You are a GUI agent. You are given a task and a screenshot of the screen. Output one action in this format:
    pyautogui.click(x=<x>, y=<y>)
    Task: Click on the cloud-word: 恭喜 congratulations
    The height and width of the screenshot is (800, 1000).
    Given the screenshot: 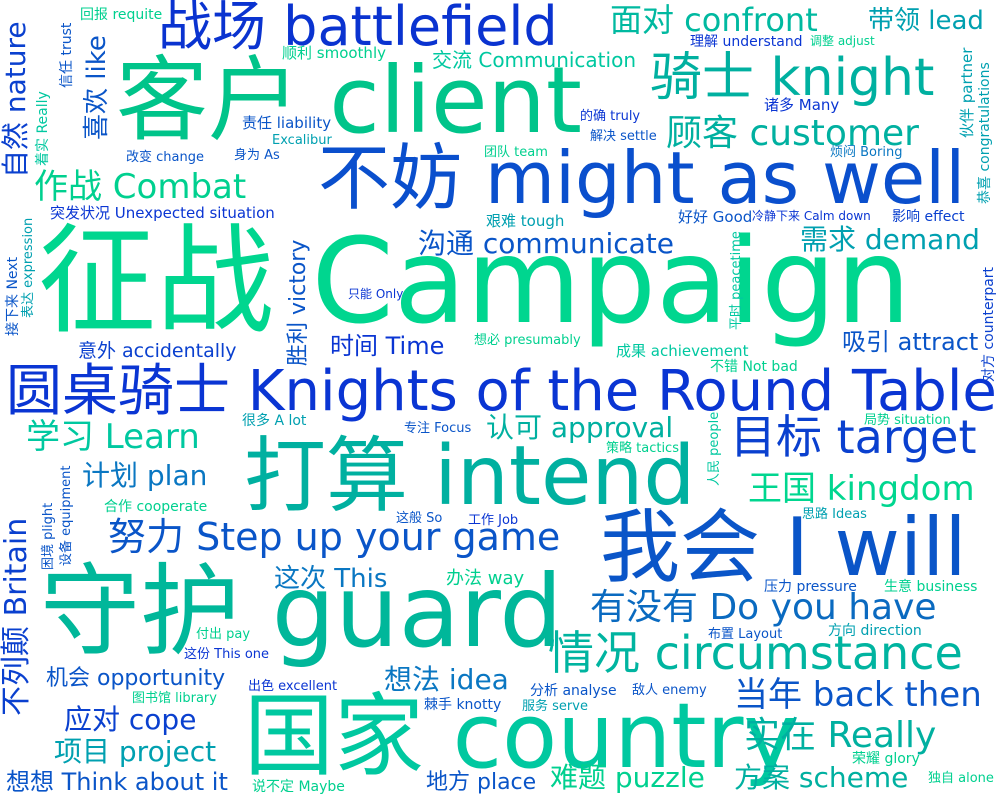 What is the action you would take?
    pyautogui.click(x=985, y=133)
    